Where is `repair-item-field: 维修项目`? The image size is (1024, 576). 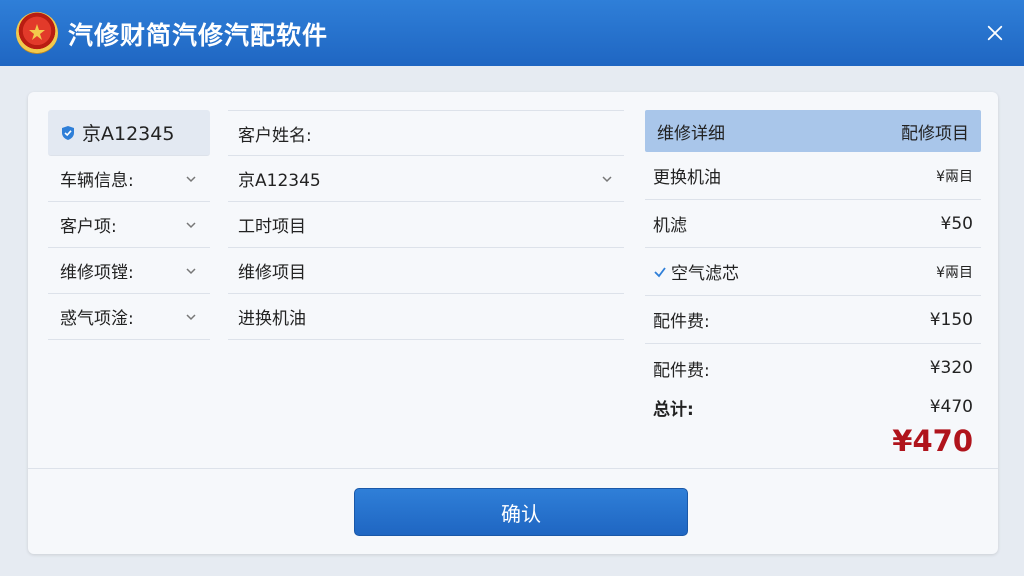
repair-item-field: 维修项目 is located at coordinates (426, 271).